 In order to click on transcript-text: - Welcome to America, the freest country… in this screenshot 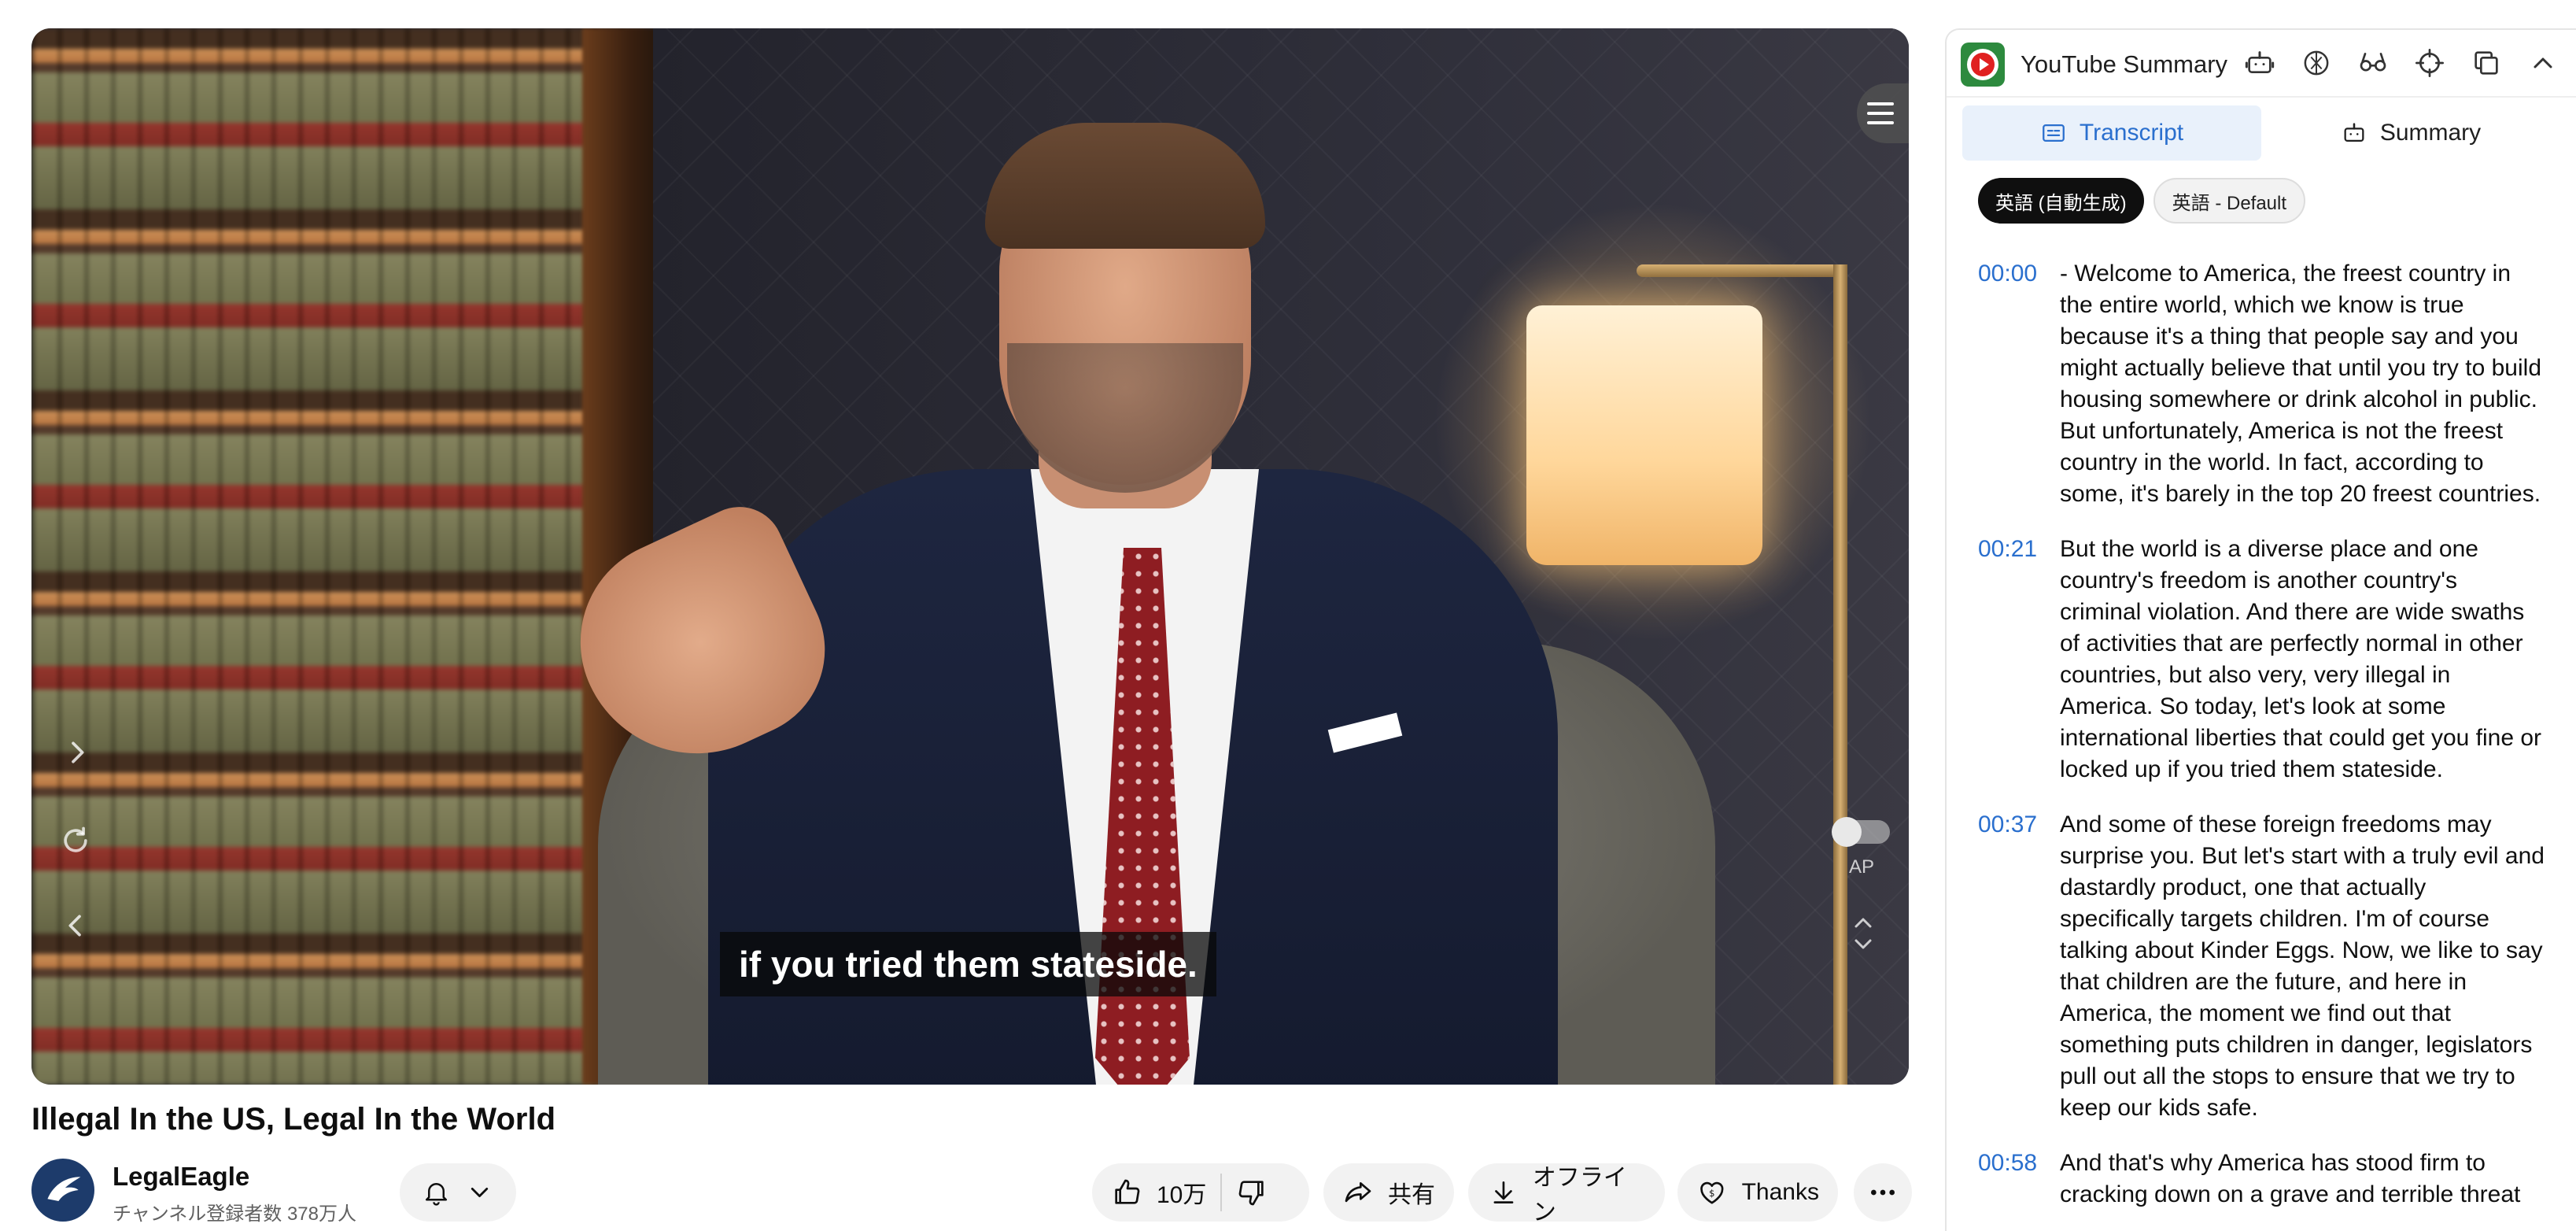, I will do `click(2300, 384)`.